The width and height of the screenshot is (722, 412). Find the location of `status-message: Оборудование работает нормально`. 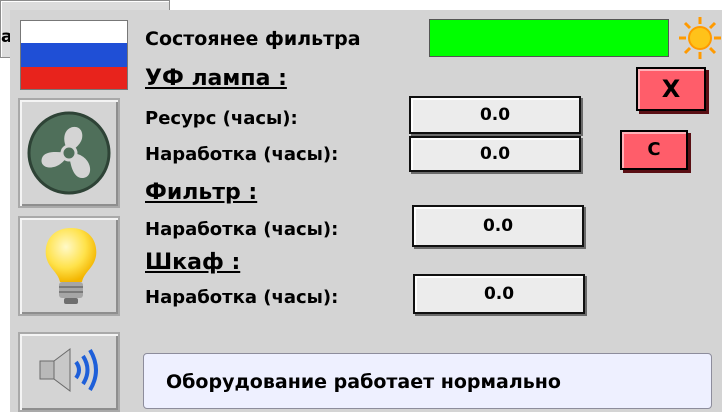

status-message: Оборудование работает нормально is located at coordinates (427, 381).